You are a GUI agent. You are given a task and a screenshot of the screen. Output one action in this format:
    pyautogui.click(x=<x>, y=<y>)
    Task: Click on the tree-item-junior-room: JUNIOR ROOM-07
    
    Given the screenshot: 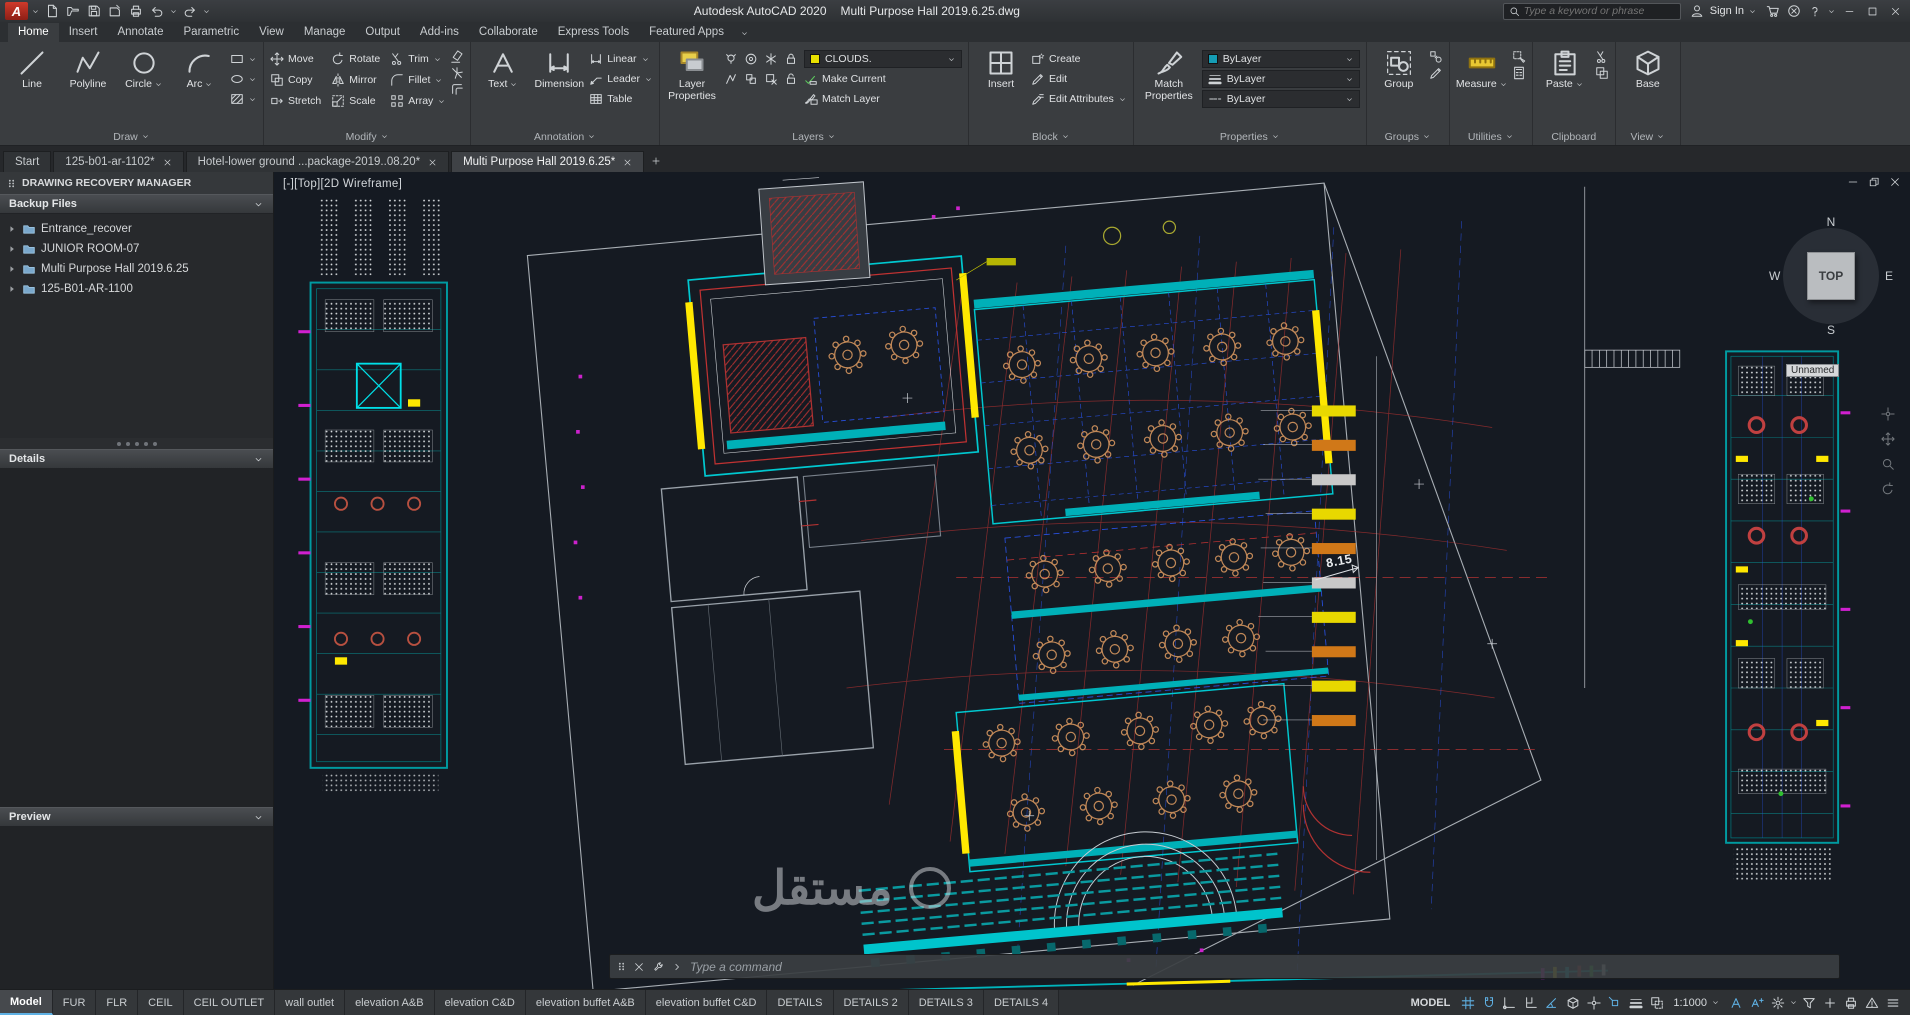 What is the action you would take?
    pyautogui.click(x=136, y=249)
    